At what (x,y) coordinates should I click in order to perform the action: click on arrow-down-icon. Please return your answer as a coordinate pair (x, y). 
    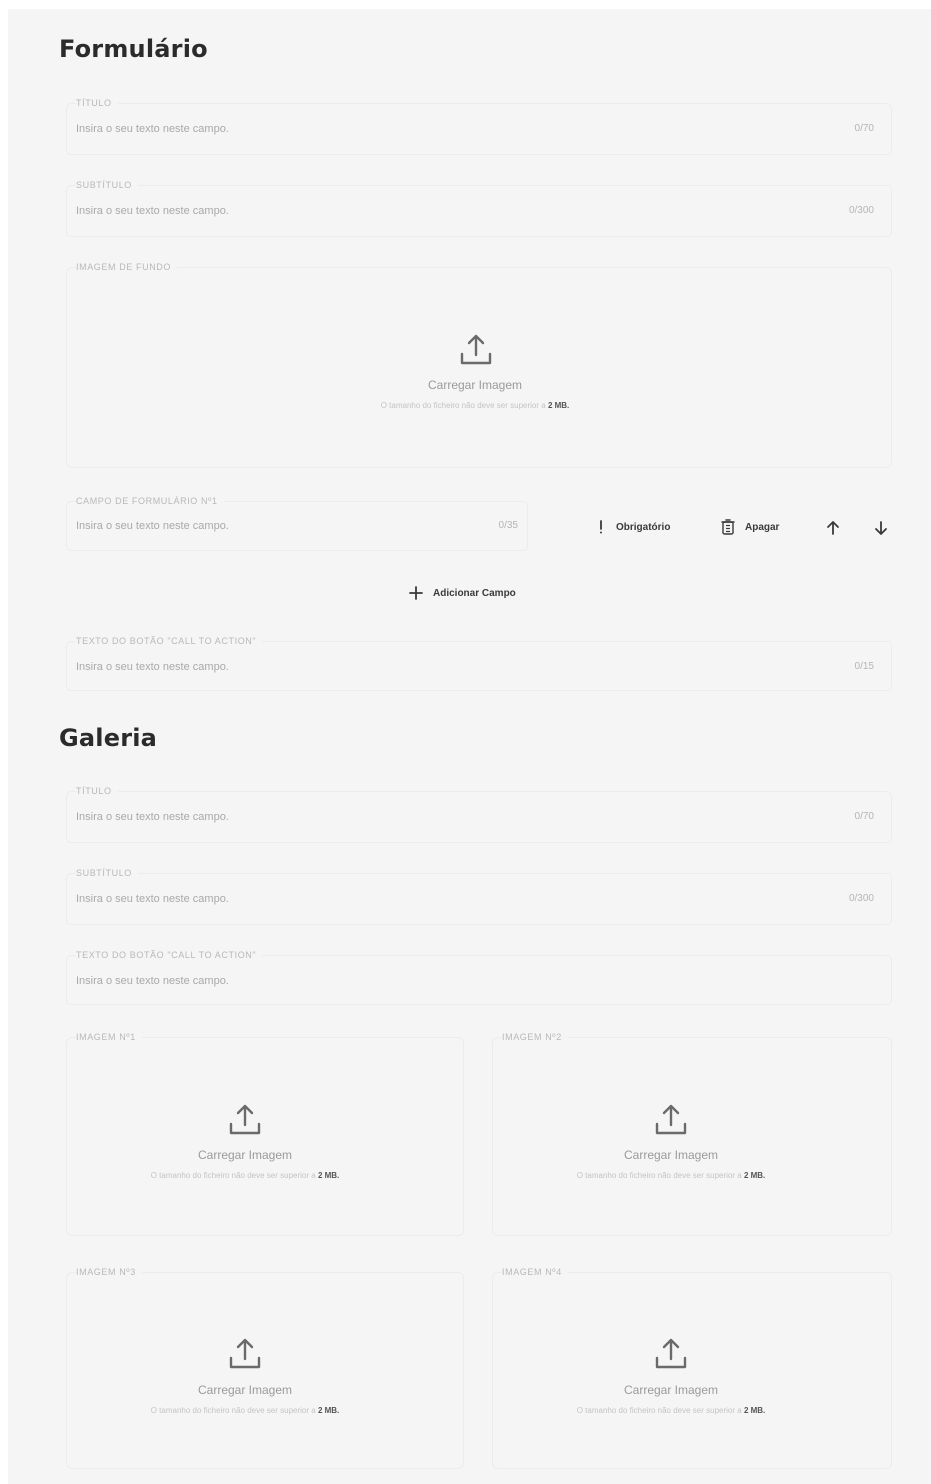
    Looking at the image, I should click on (881, 528).